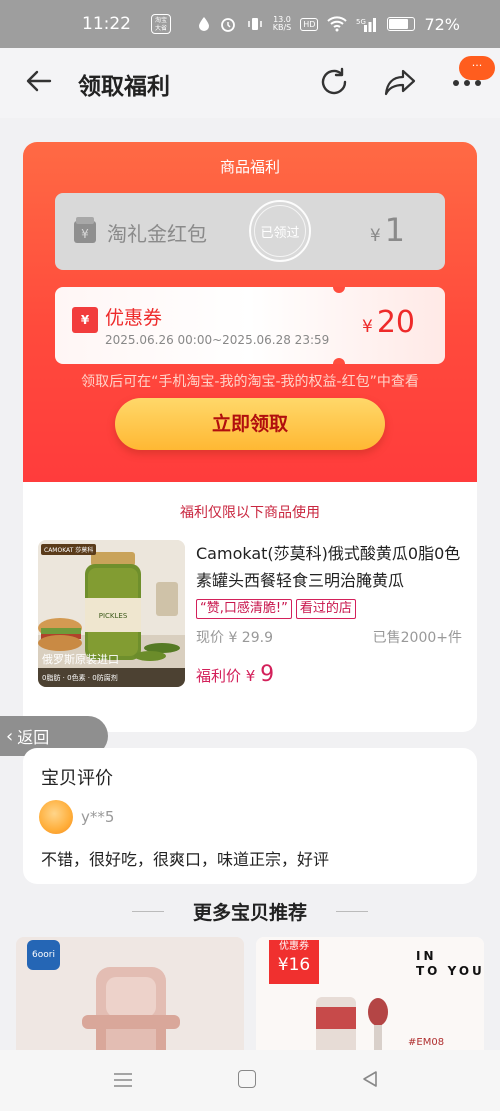 The height and width of the screenshot is (1111, 500). What do you see at coordinates (426, 1042) in the screenshot?
I see `product-code: #EM08` at bounding box center [426, 1042].